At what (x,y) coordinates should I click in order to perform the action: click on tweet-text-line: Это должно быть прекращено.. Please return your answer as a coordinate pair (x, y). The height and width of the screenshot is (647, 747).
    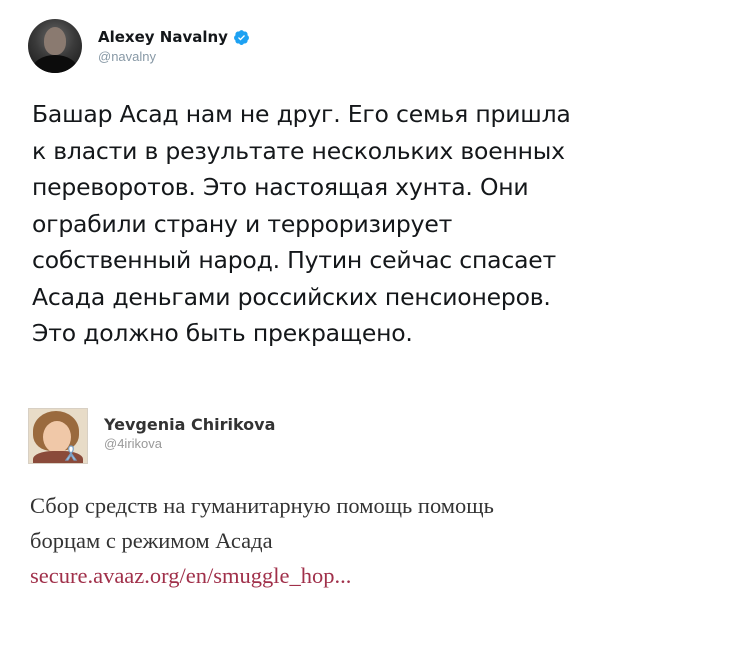
    Looking at the image, I should click on (222, 333).